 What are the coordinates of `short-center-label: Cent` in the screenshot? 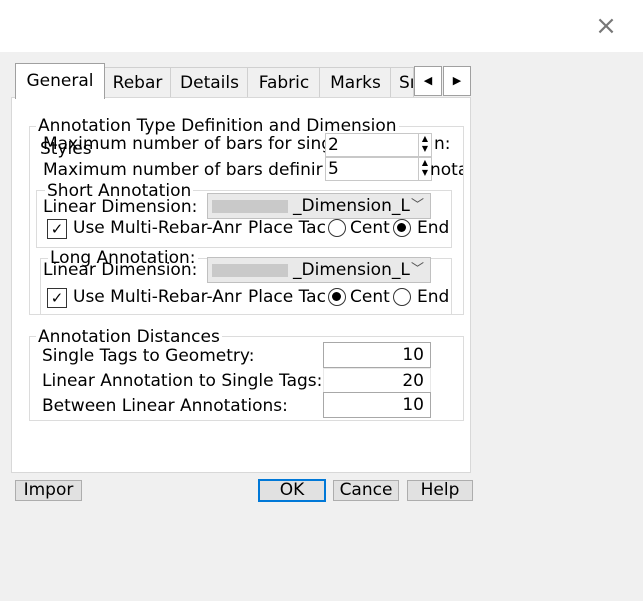 It's located at (370, 228).